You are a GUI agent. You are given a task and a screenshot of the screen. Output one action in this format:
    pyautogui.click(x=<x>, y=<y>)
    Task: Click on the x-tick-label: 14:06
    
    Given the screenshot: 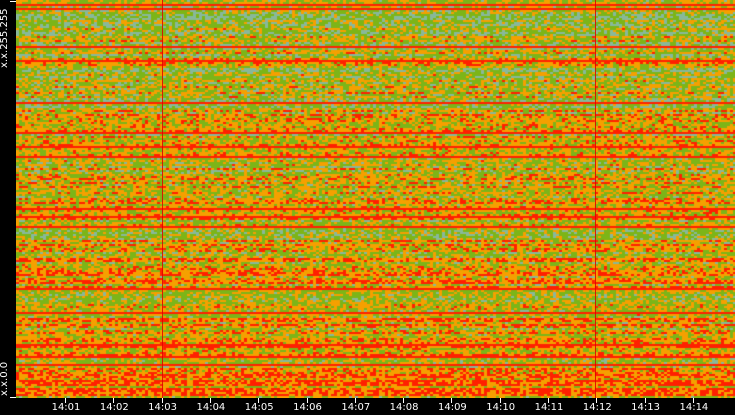 What is the action you would take?
    pyautogui.click(x=307, y=407)
    